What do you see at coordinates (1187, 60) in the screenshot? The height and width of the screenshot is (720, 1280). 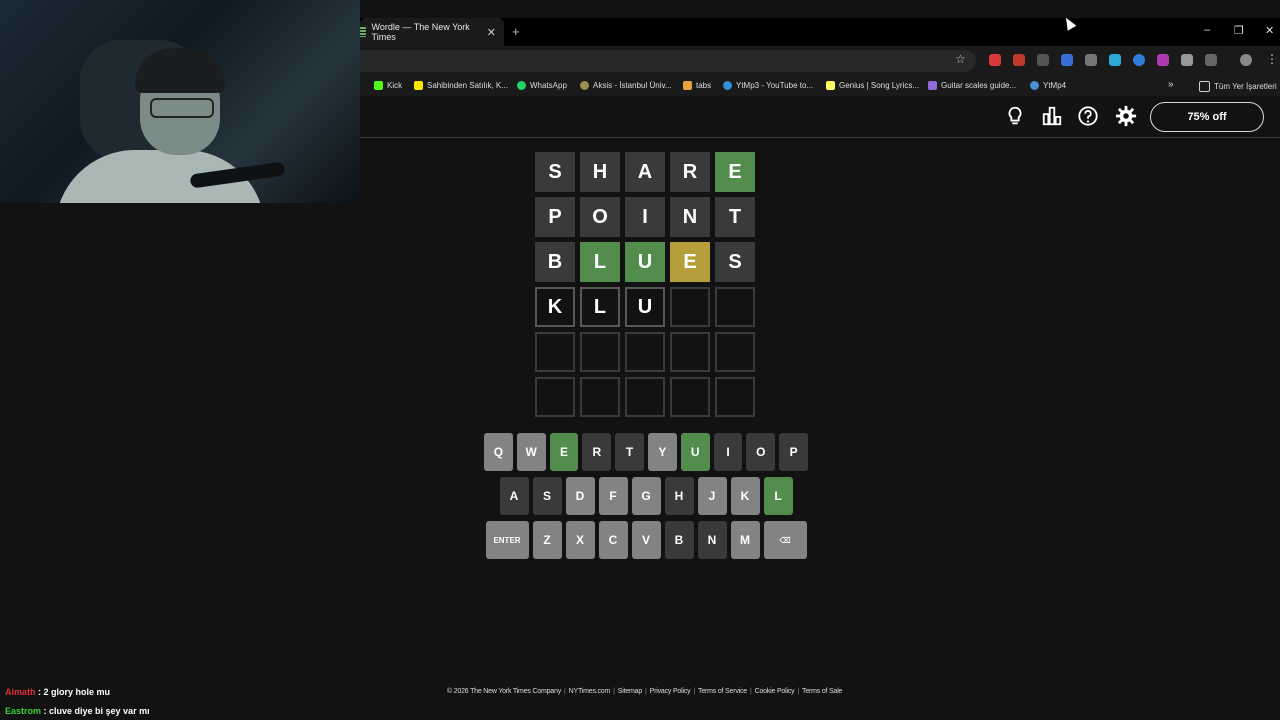 I see `eyedropper-icon` at bounding box center [1187, 60].